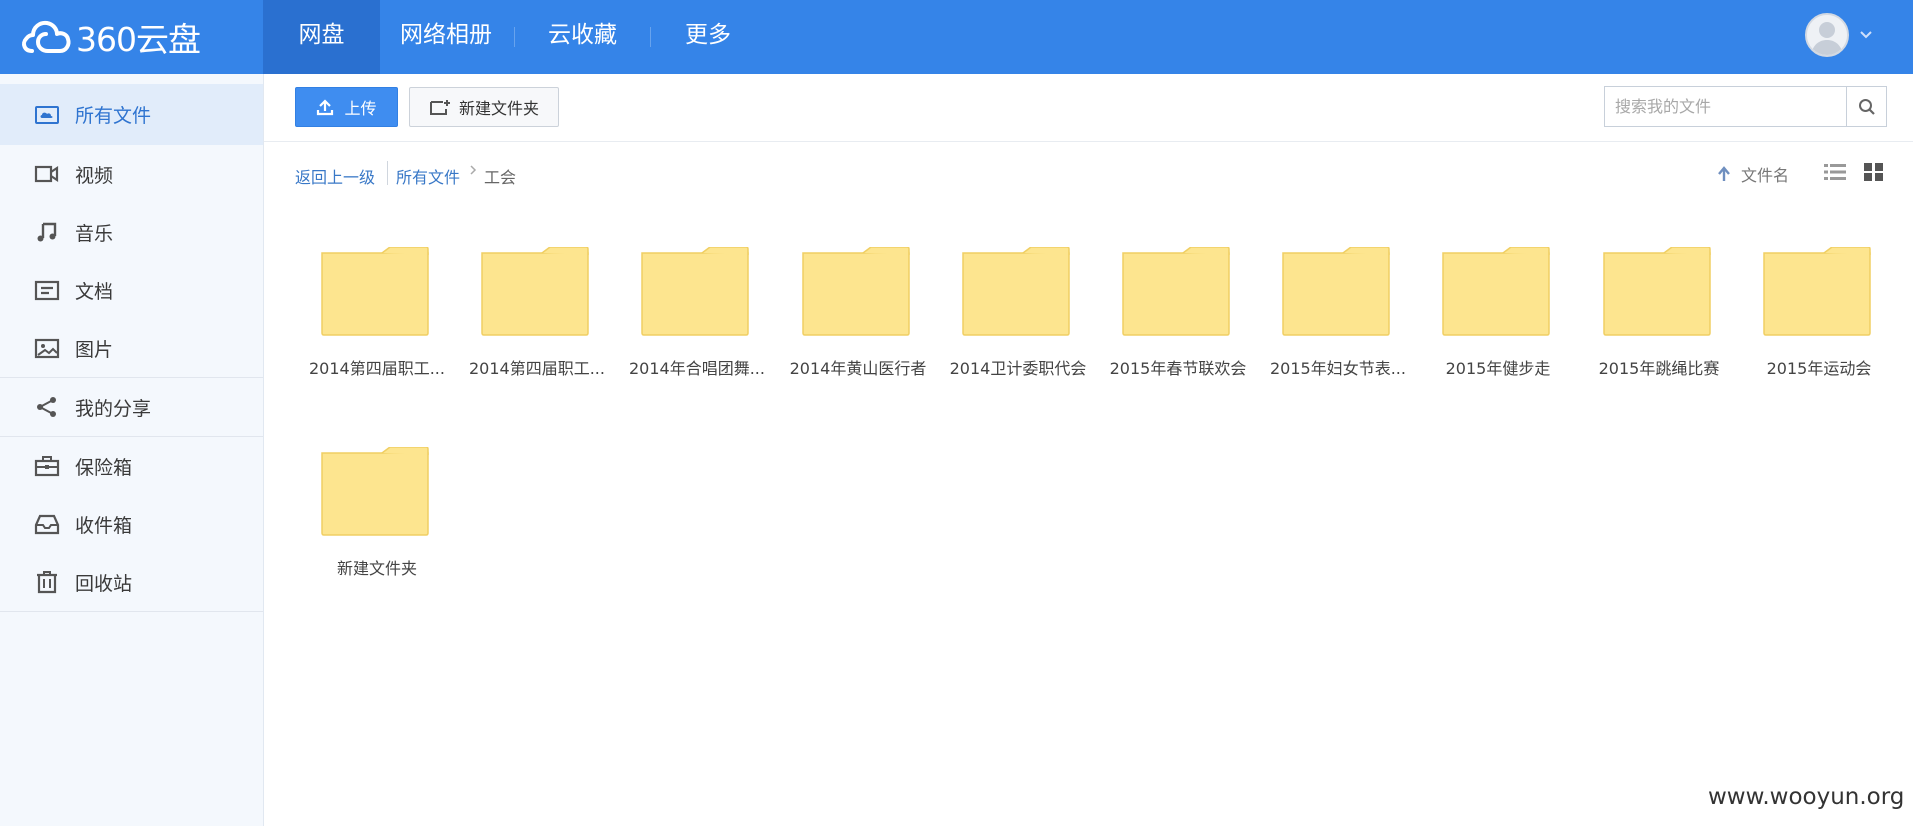 The image size is (1913, 826). Describe the element at coordinates (473, 172) in the screenshot. I see `chevron-right-icon` at that location.